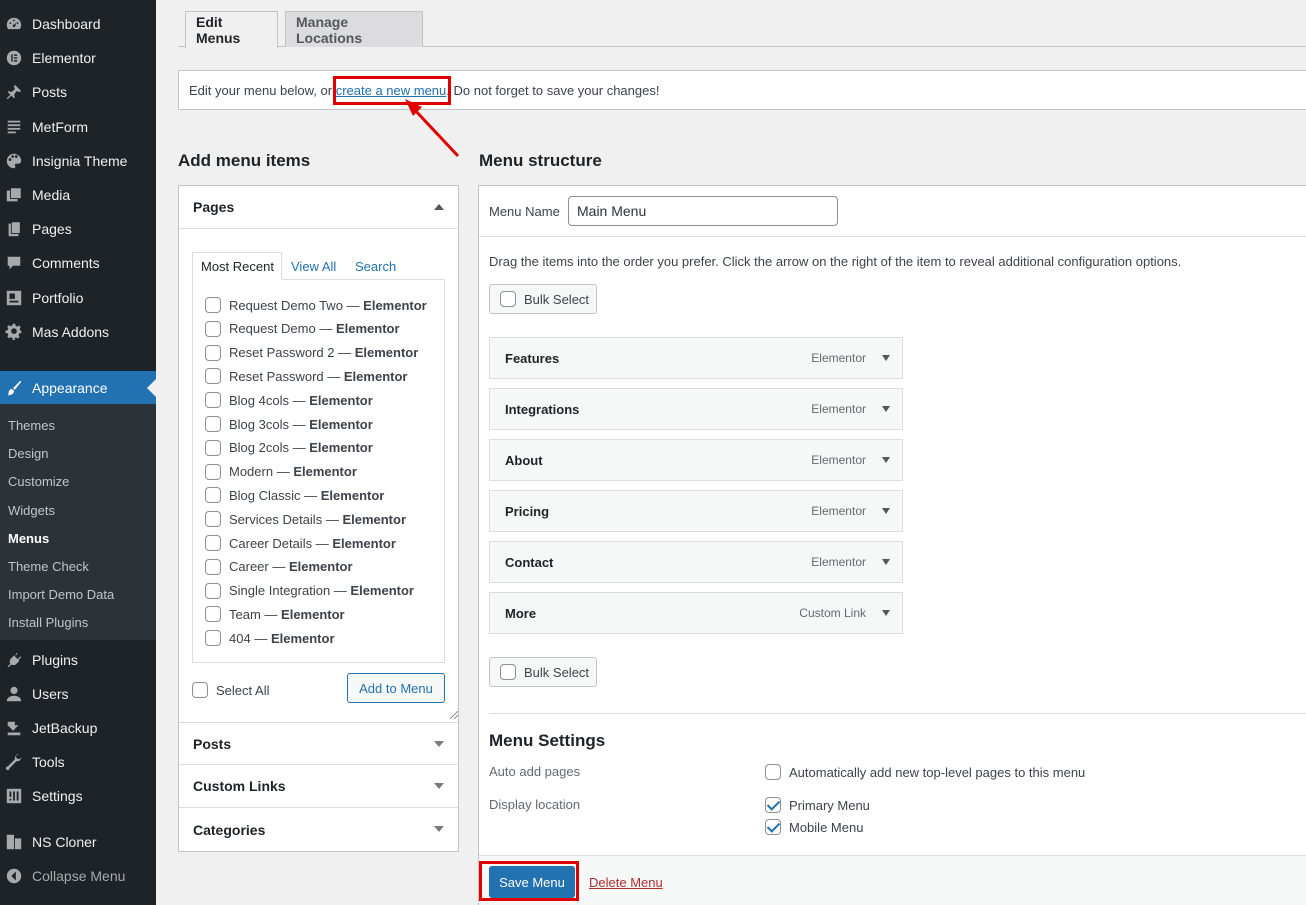 Image resolution: width=1306 pixels, height=905 pixels. I want to click on submenu-widgets: Widgets, so click(31, 510).